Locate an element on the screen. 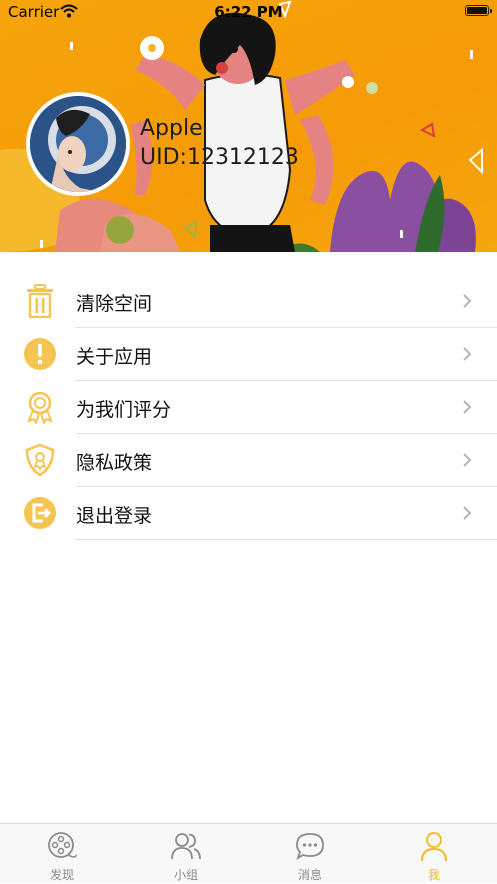  user-uid: UID:12312123 is located at coordinates (219, 157).